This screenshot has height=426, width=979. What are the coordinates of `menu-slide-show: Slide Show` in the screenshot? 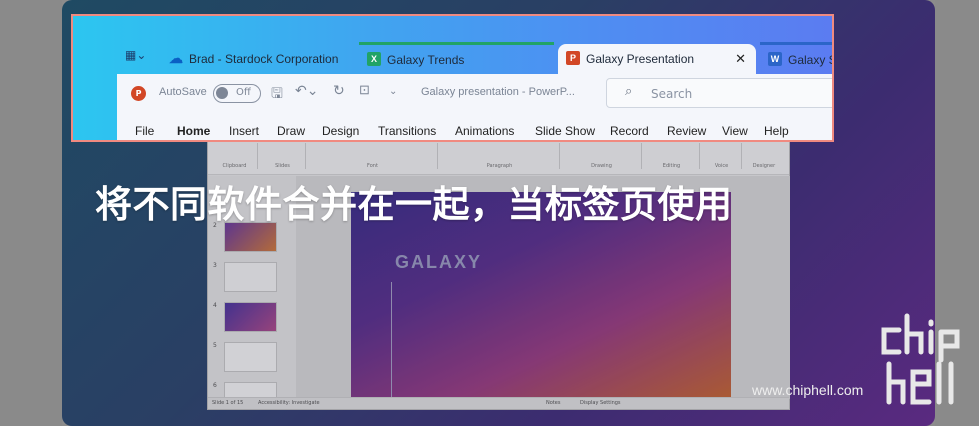 It's located at (565, 131).